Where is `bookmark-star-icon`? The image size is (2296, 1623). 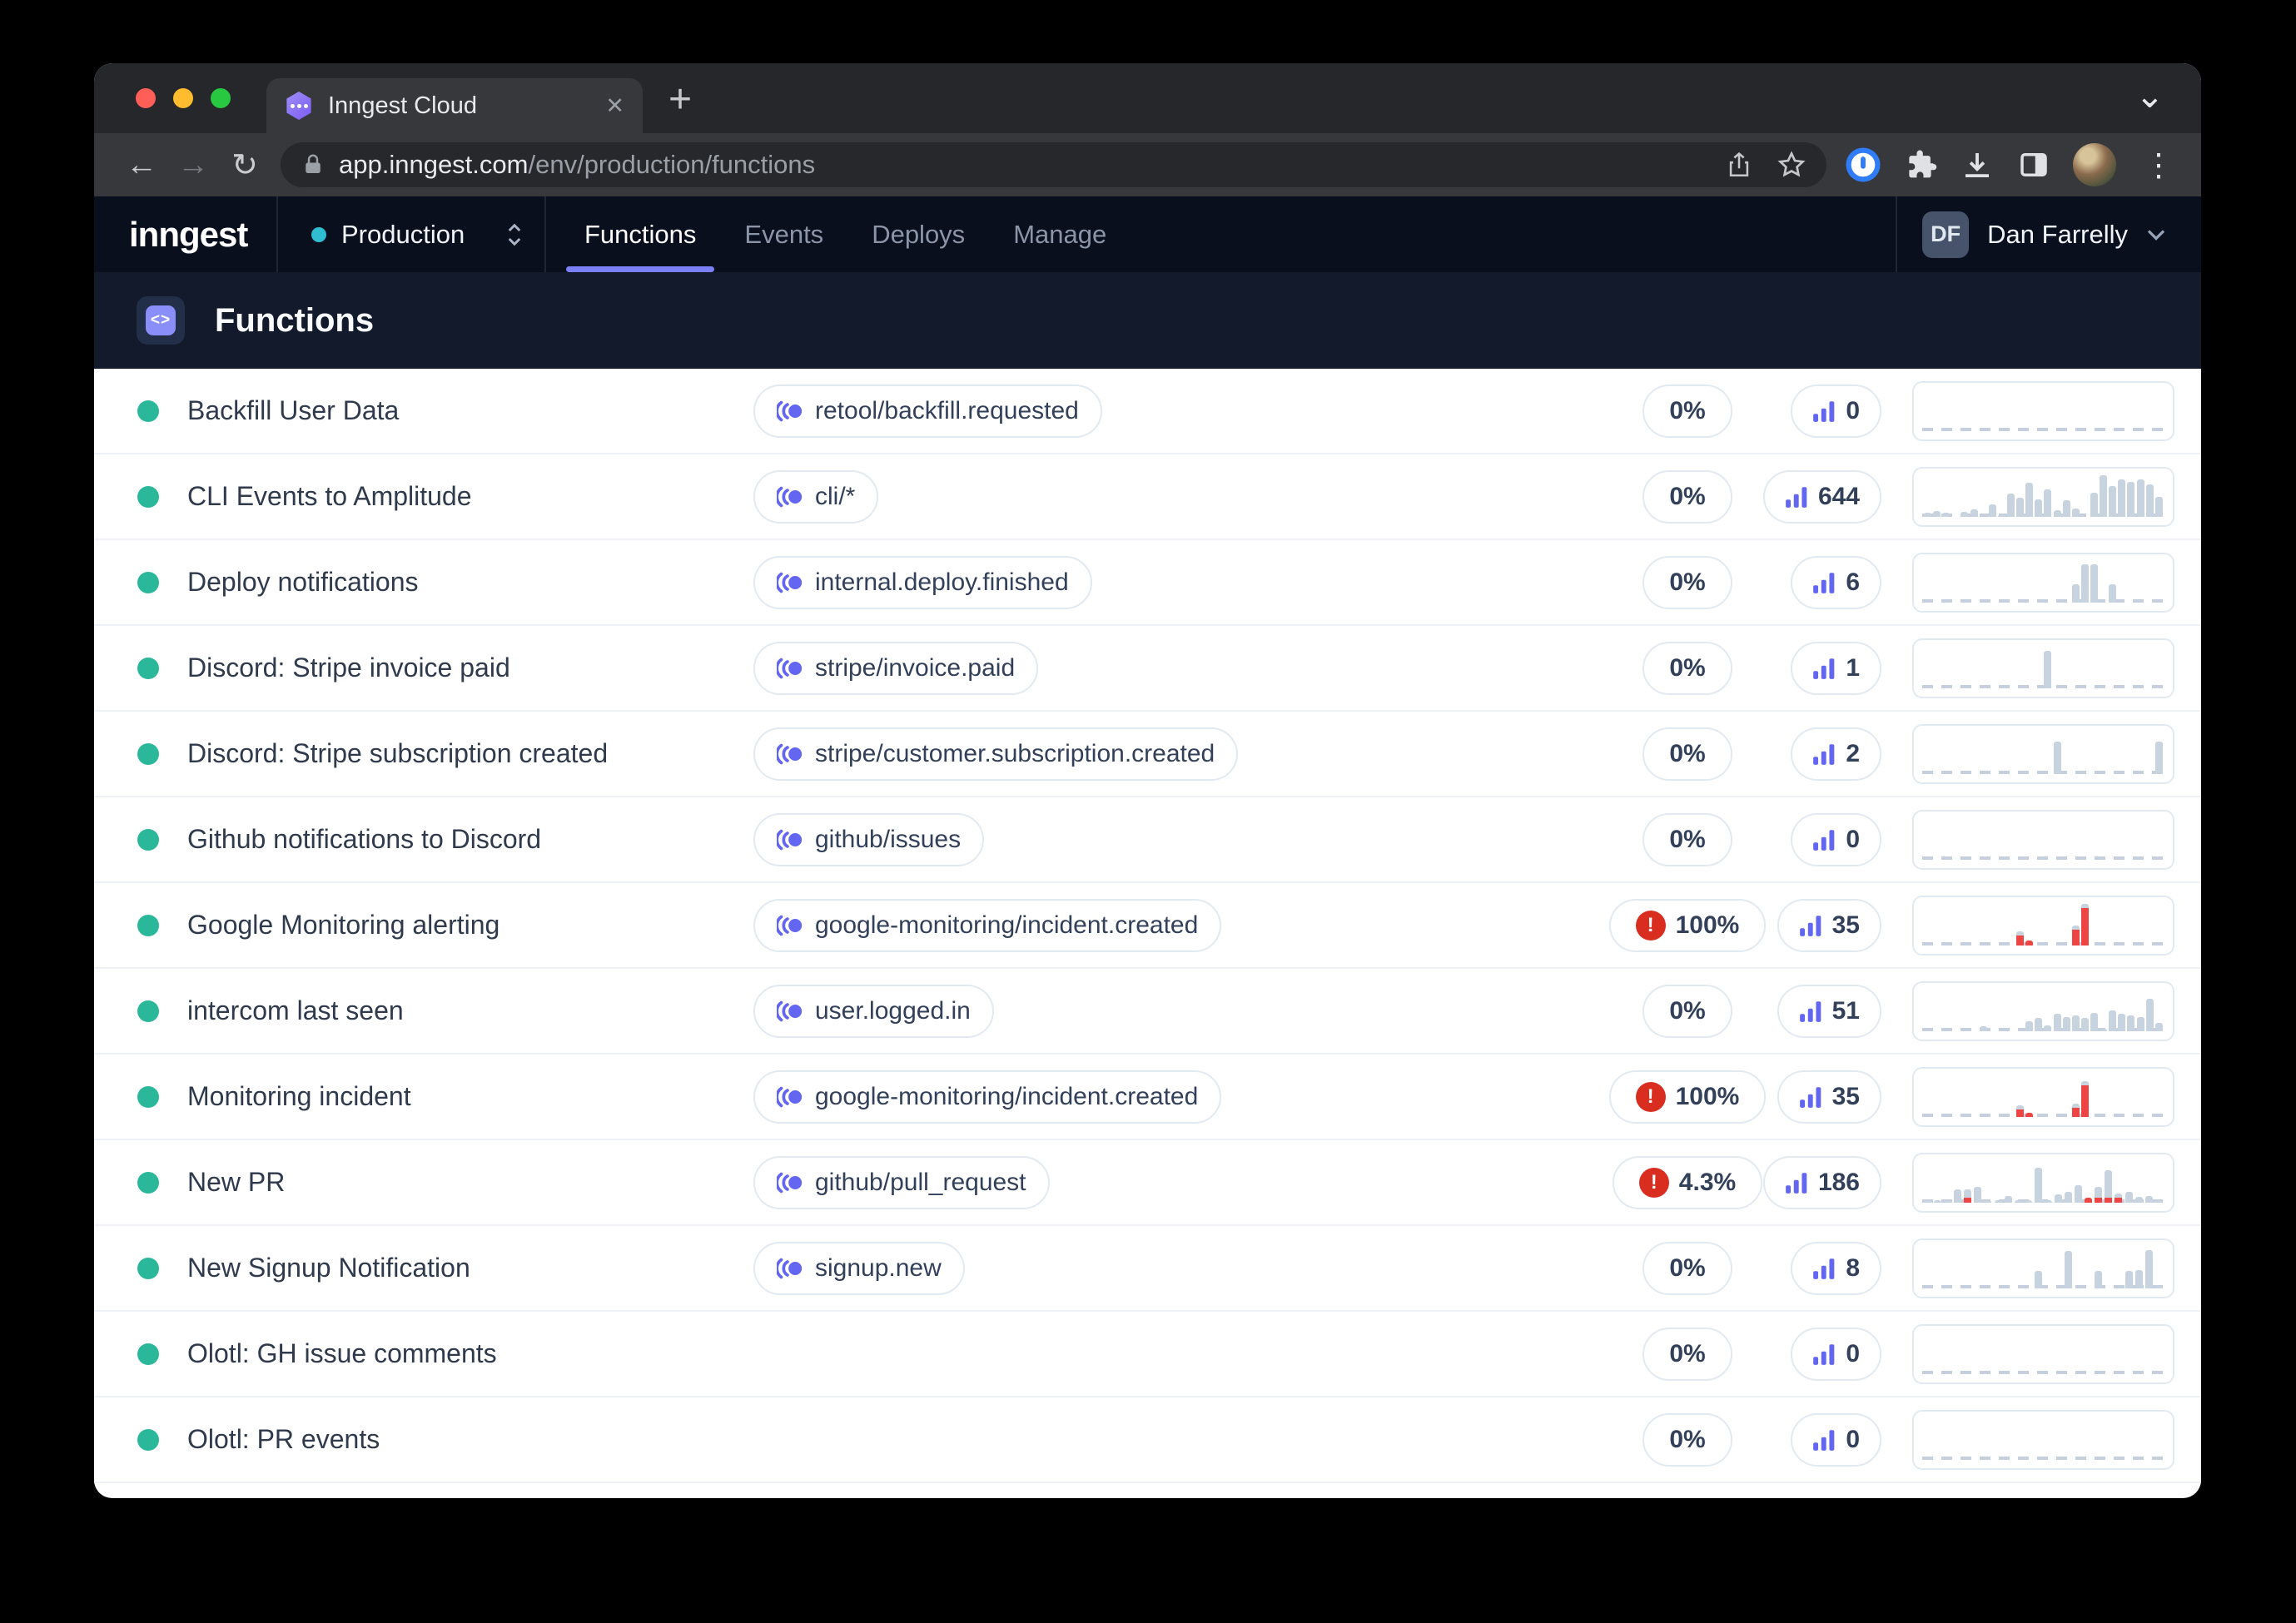
bookmark-star-icon is located at coordinates (1791, 165).